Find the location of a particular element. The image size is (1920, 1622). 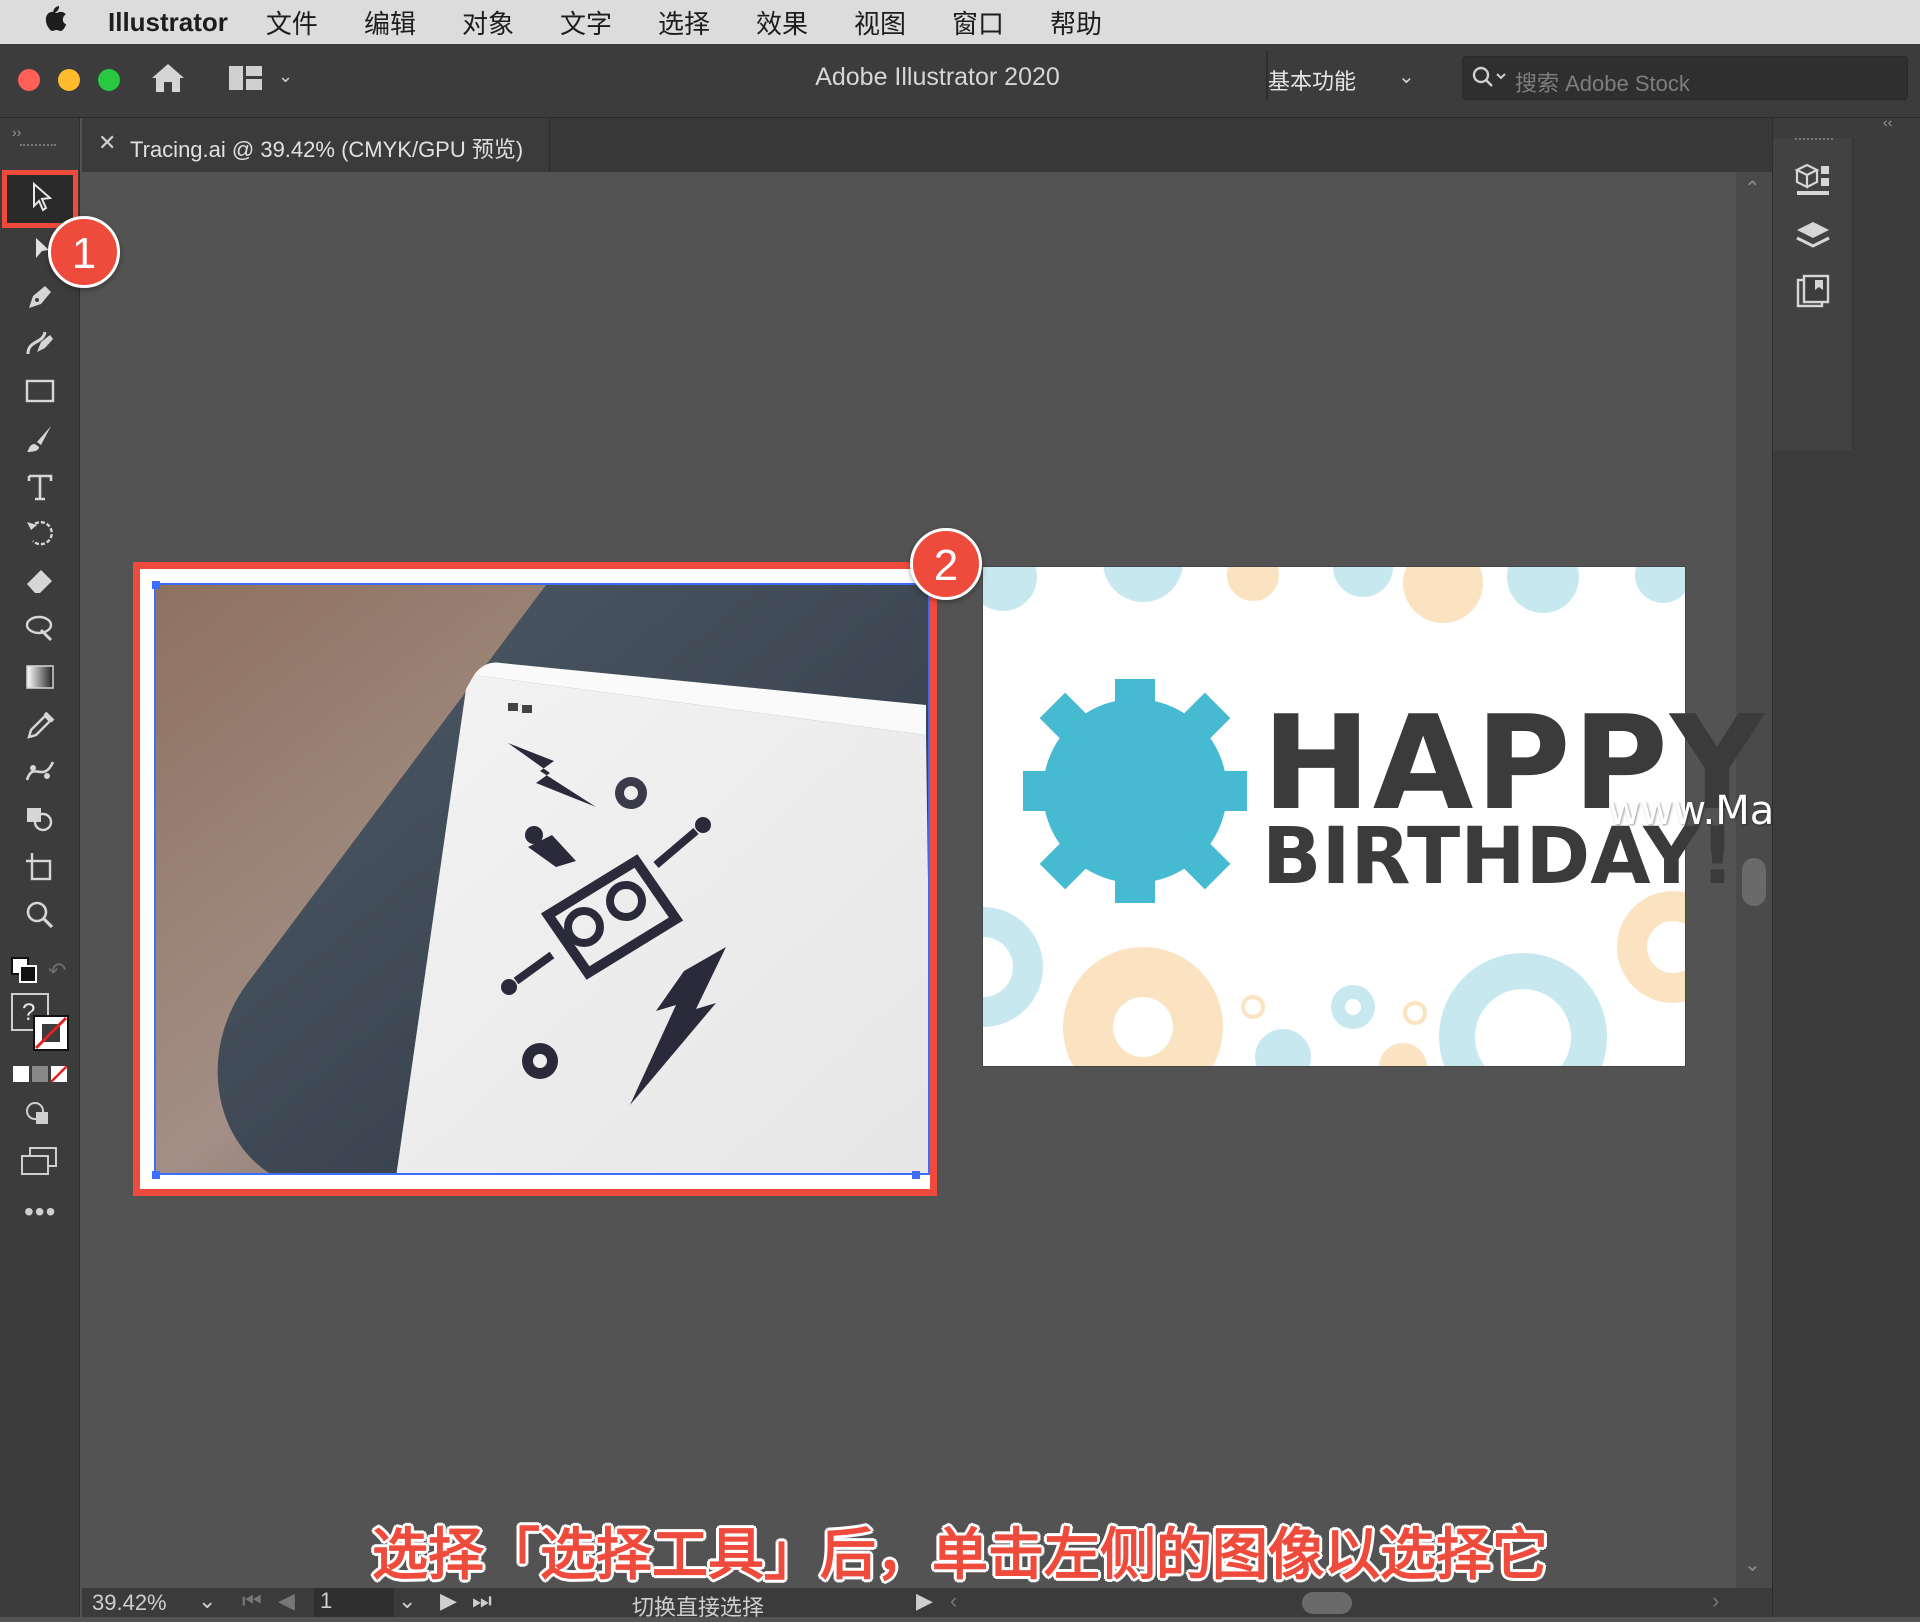

scroll-up-icon: ⌃ is located at coordinates (1752, 188).